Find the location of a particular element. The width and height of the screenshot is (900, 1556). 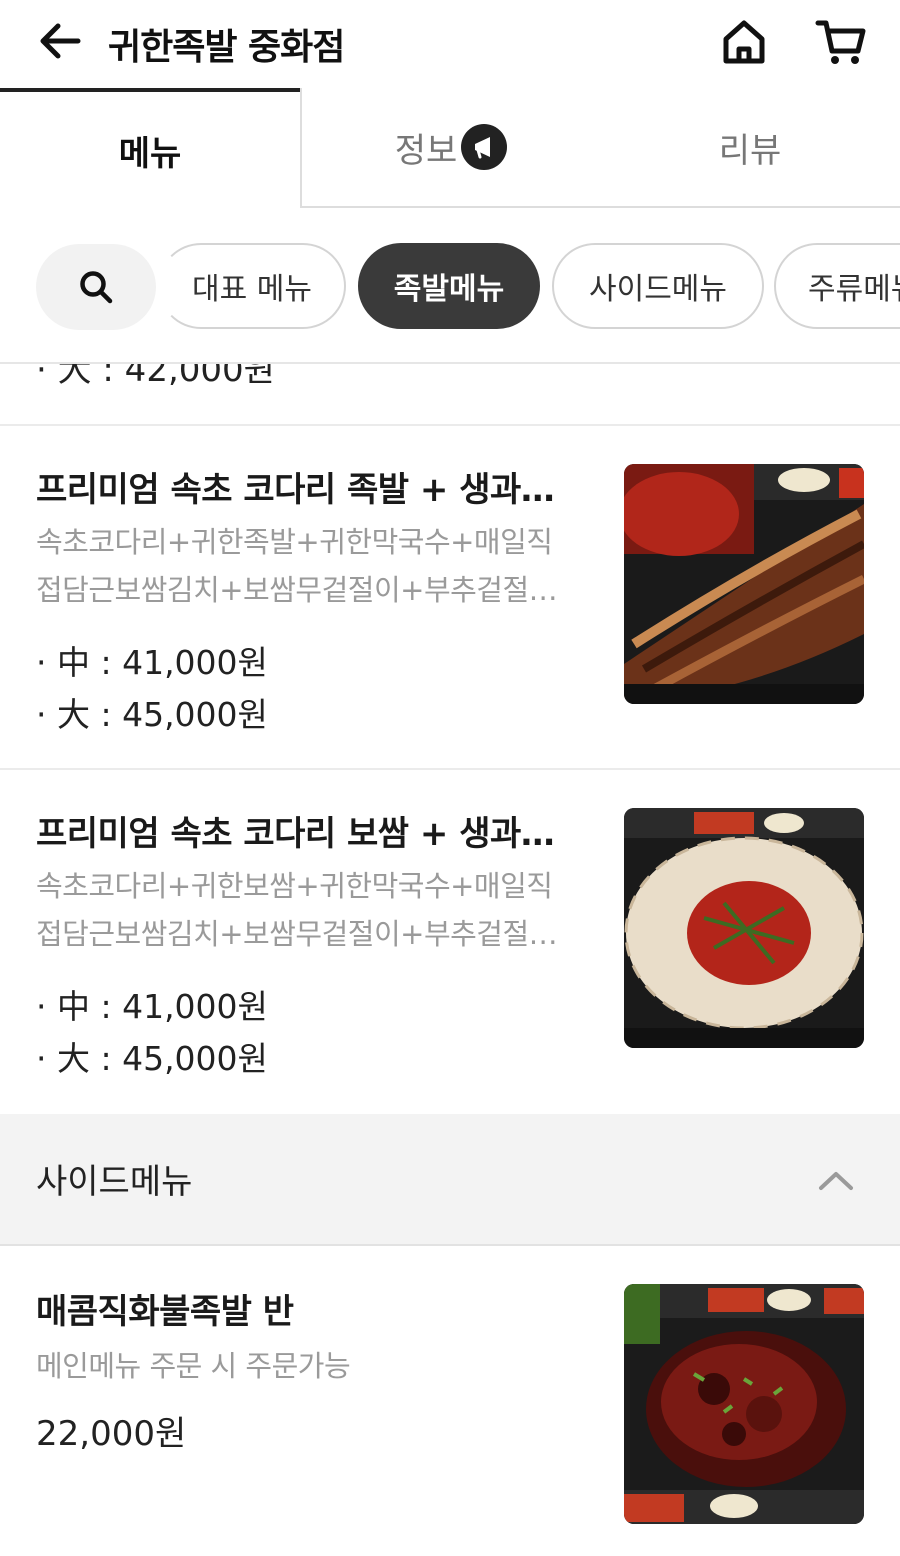

chip-side-menu: 사이드메뉴 is located at coordinates (658, 286).